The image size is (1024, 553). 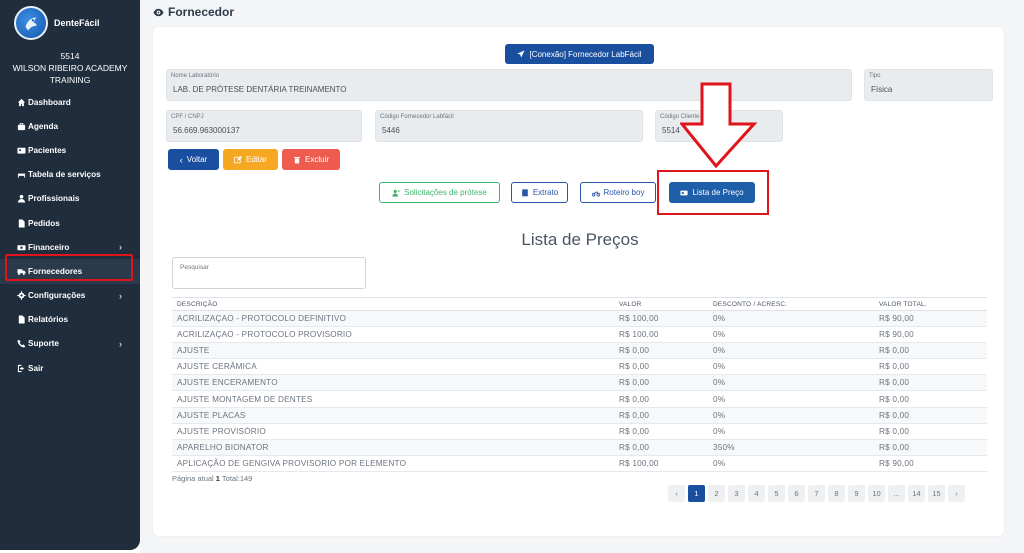 What do you see at coordinates (713, 192) in the screenshot?
I see `highlight-box-lista-preco` at bounding box center [713, 192].